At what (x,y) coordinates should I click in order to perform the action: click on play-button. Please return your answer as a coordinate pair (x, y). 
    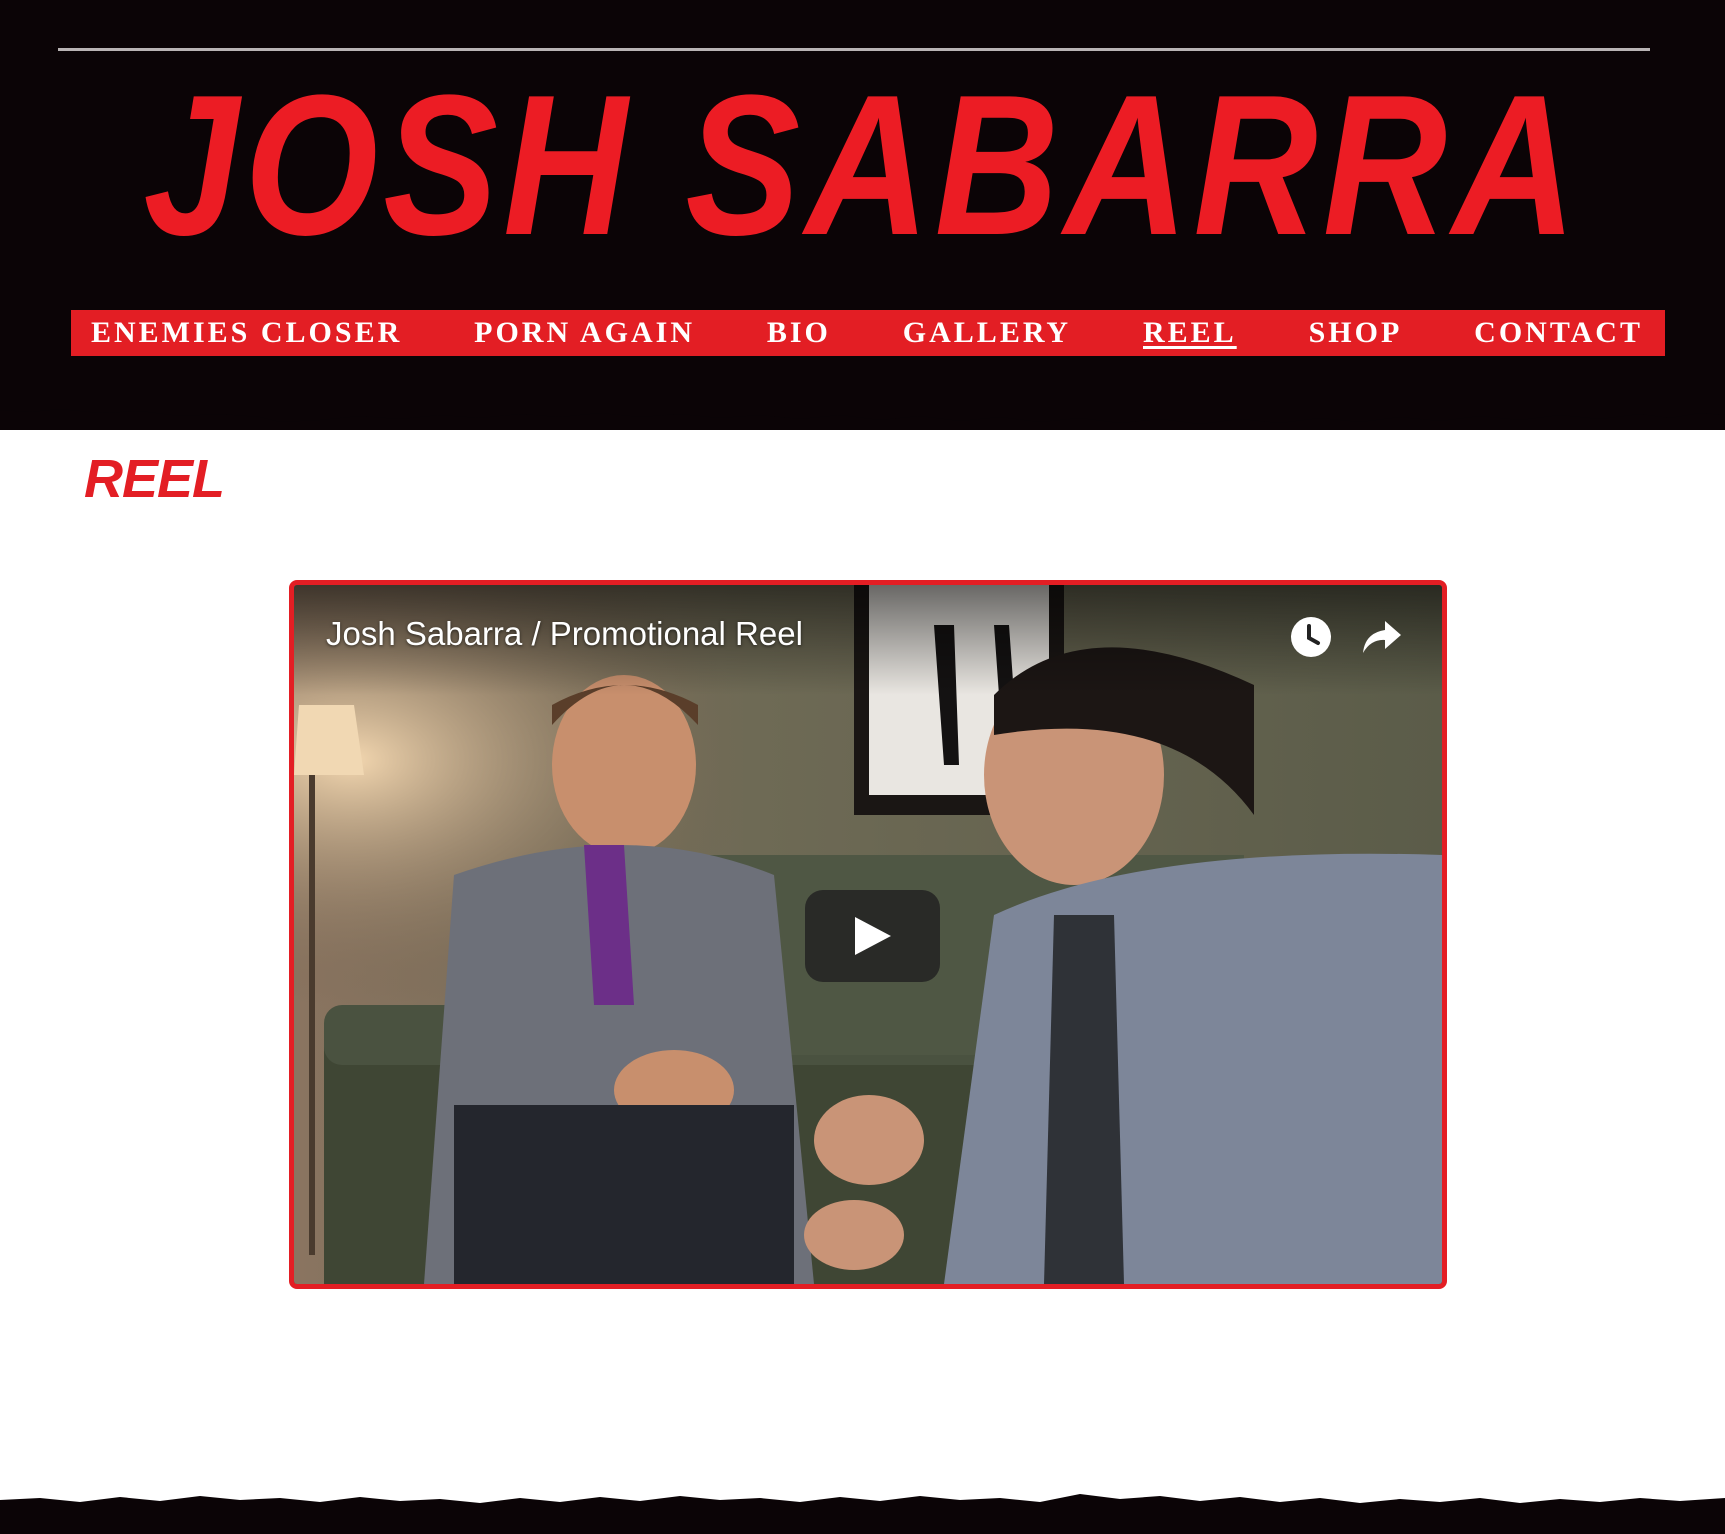
    Looking at the image, I should click on (872, 936).